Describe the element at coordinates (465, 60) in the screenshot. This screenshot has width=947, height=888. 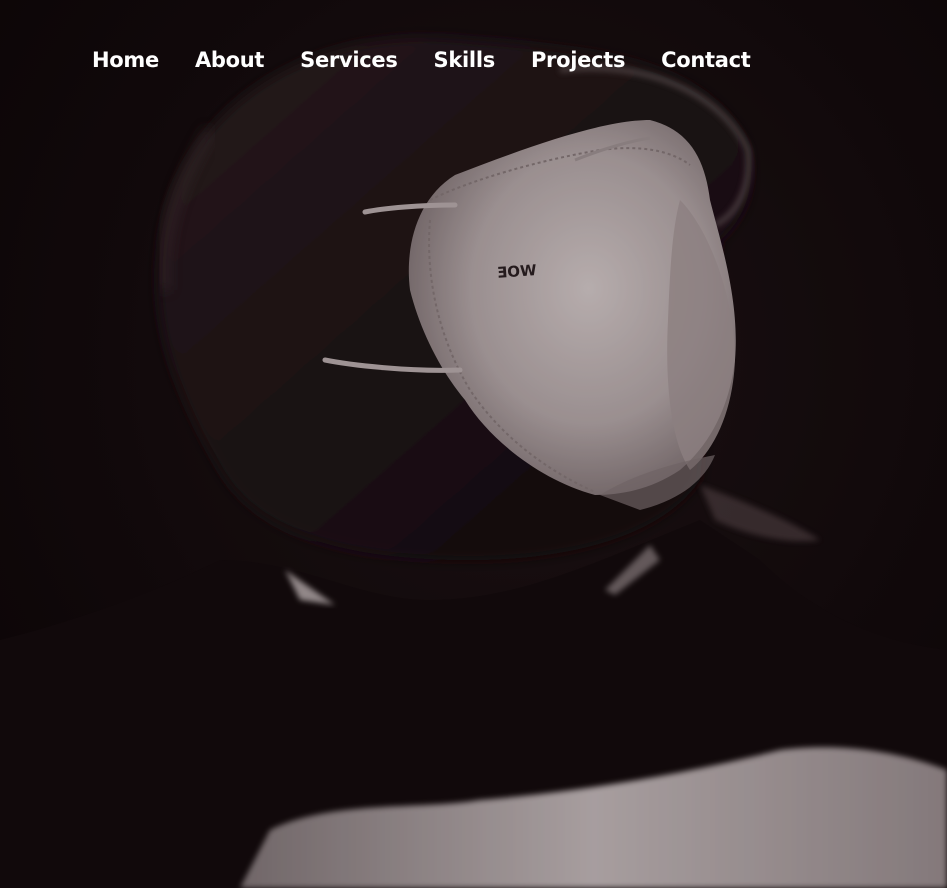
I see `nav-link-skills: Skills` at that location.